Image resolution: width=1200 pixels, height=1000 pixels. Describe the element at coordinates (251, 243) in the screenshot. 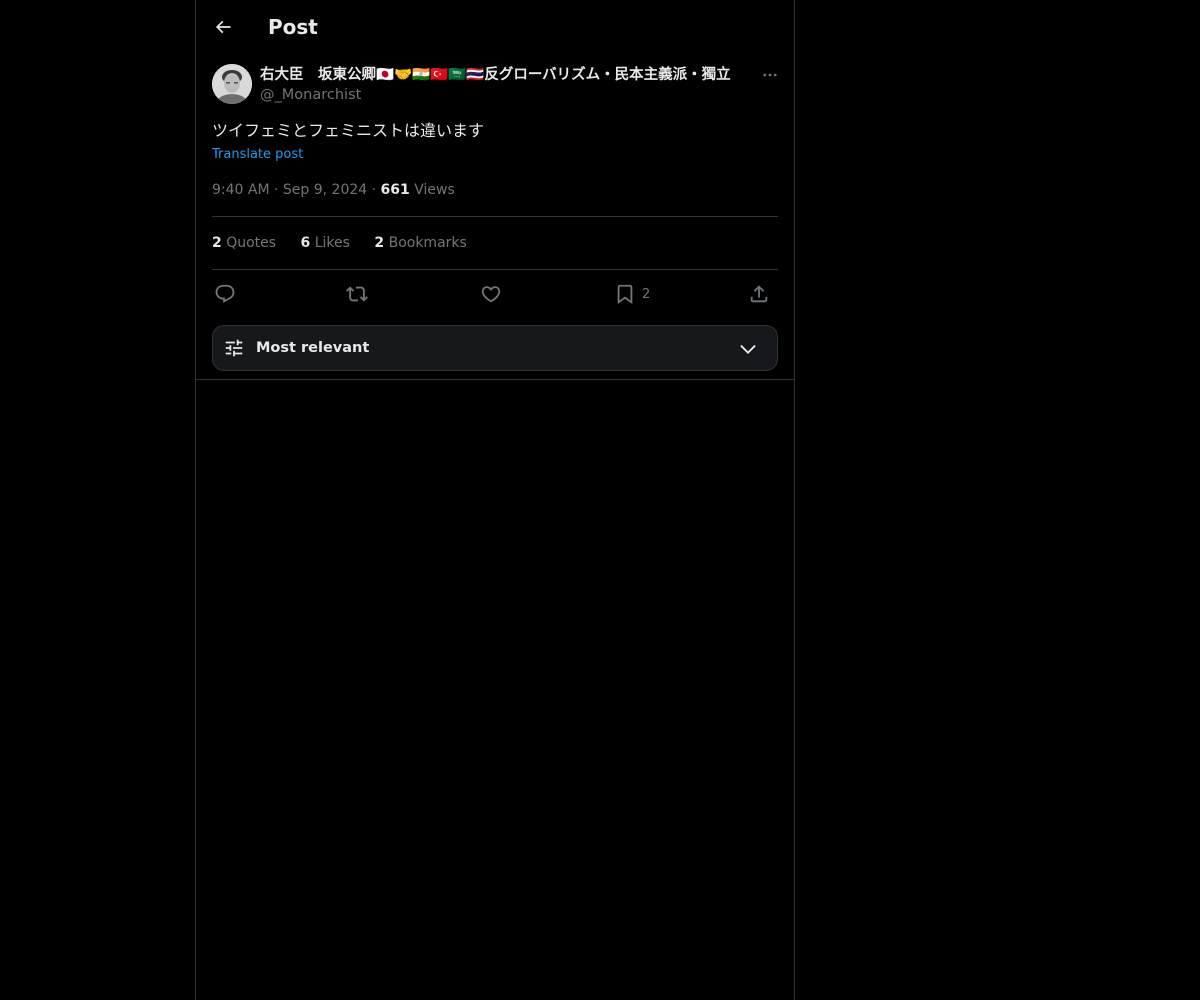

I see `quotes-label: Quotes` at that location.